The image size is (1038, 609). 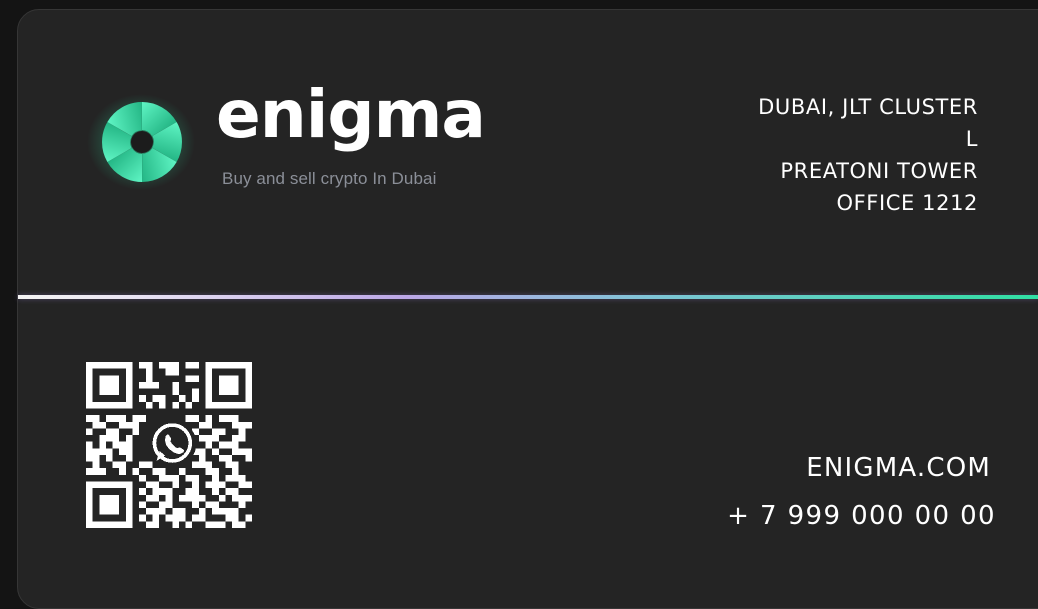 I want to click on aperture-logo-icon, so click(x=141, y=142).